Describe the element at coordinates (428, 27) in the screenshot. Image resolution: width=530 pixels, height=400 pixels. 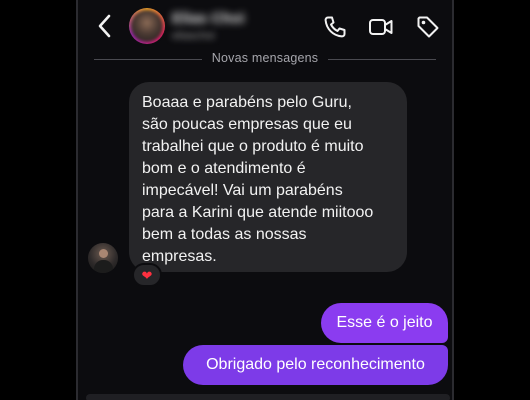
I see `tag-icon` at that location.